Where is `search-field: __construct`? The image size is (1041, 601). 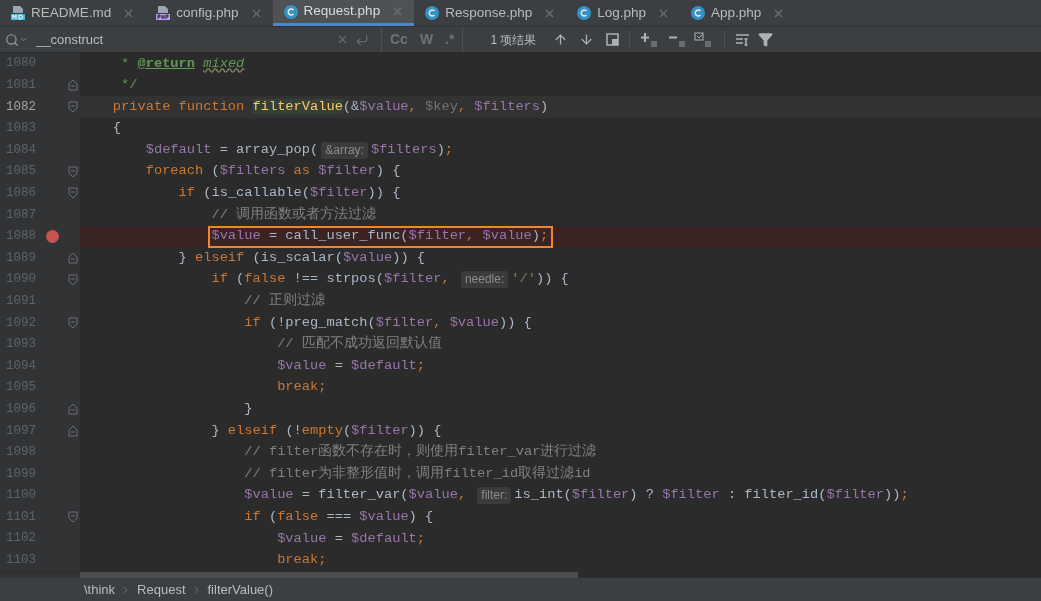 search-field: __construct is located at coordinates (183, 39).